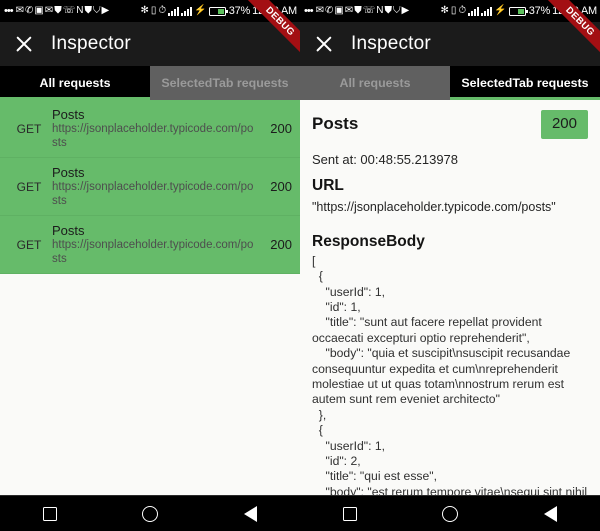 The width and height of the screenshot is (600, 531). What do you see at coordinates (150, 44) in the screenshot?
I see `app-bar-left: Inspector` at bounding box center [150, 44].